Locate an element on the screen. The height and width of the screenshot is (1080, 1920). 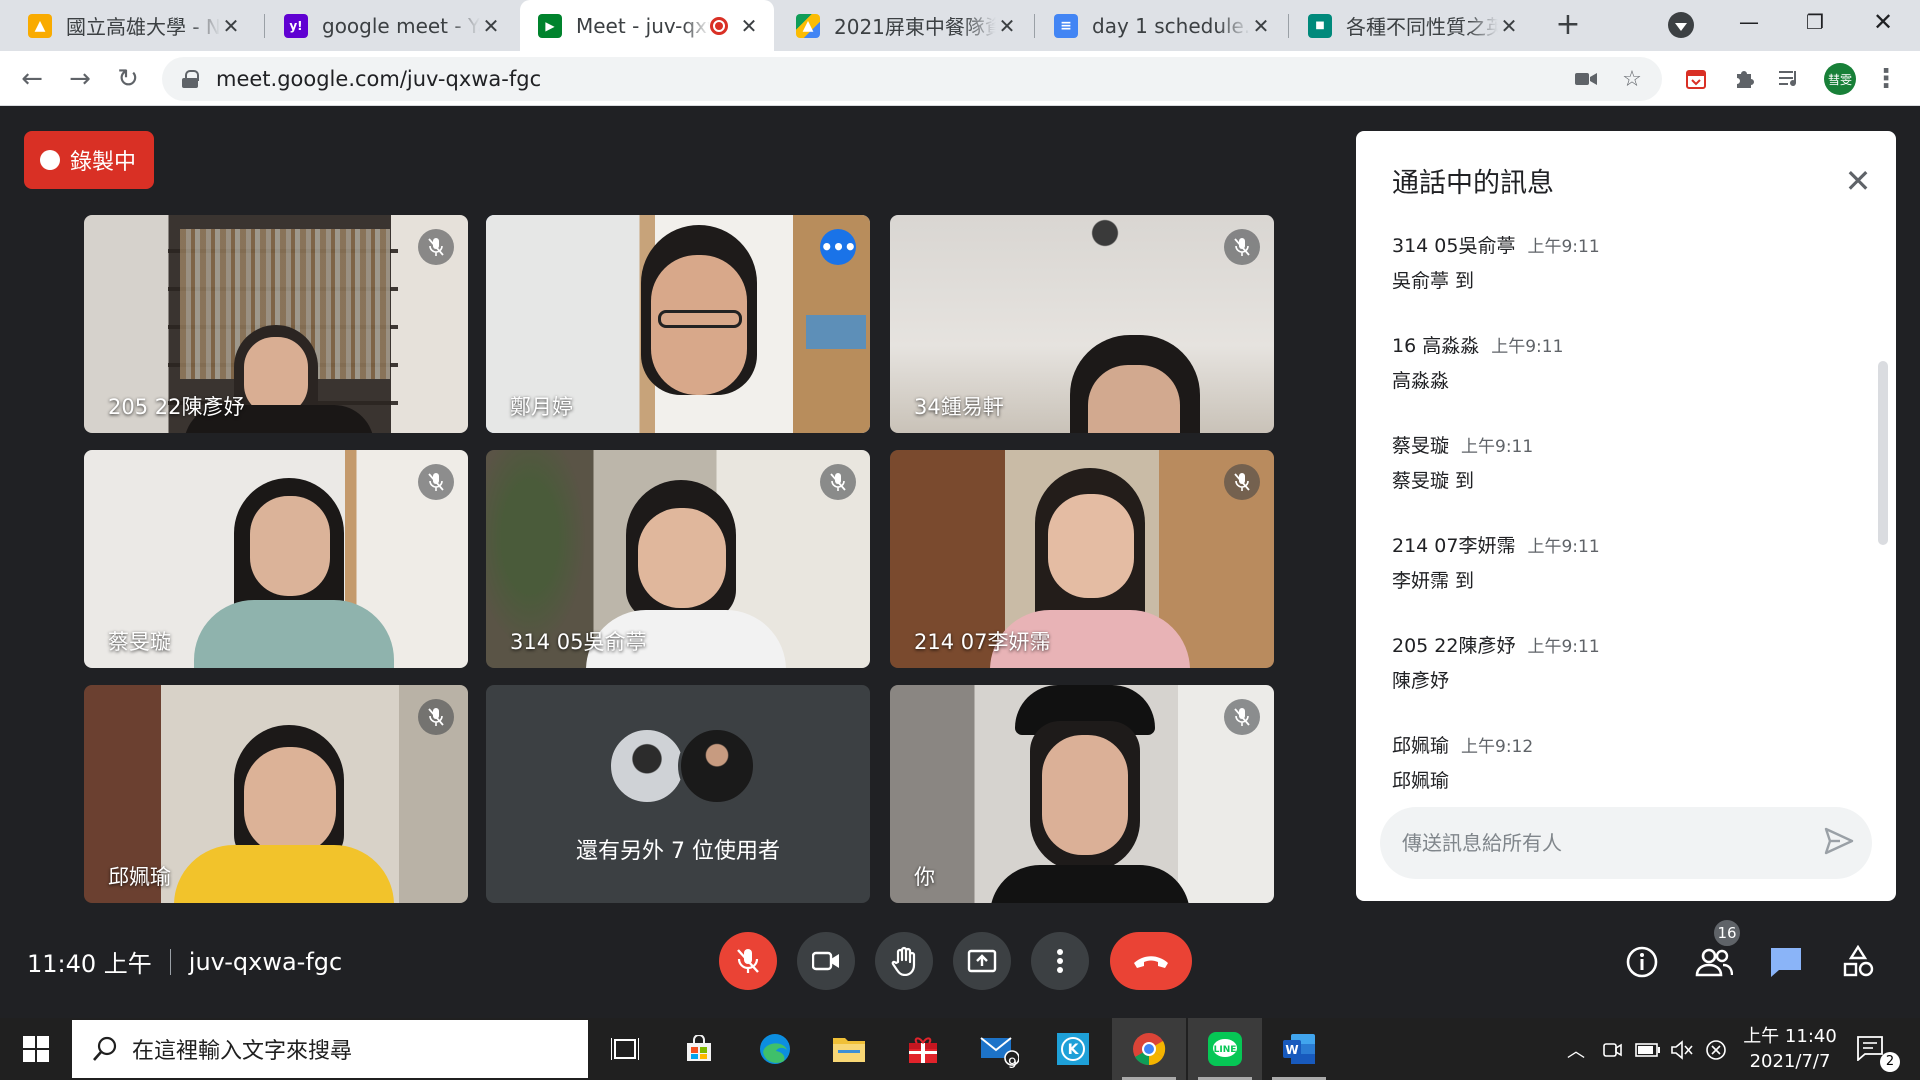
participant-tile: 蔡旻璇 is located at coordinates (276, 559).